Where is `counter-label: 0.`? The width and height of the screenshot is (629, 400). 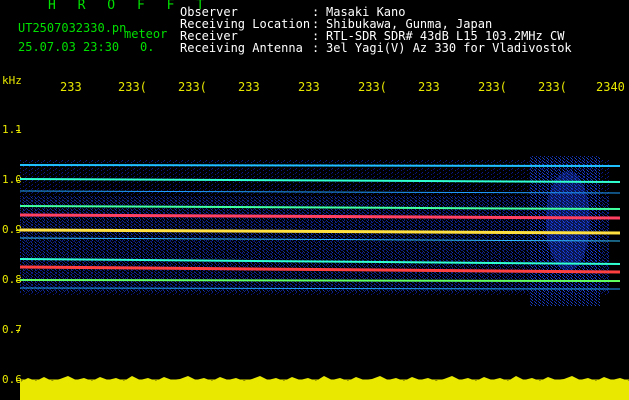
counter-label: 0. is located at coordinates (147, 47).